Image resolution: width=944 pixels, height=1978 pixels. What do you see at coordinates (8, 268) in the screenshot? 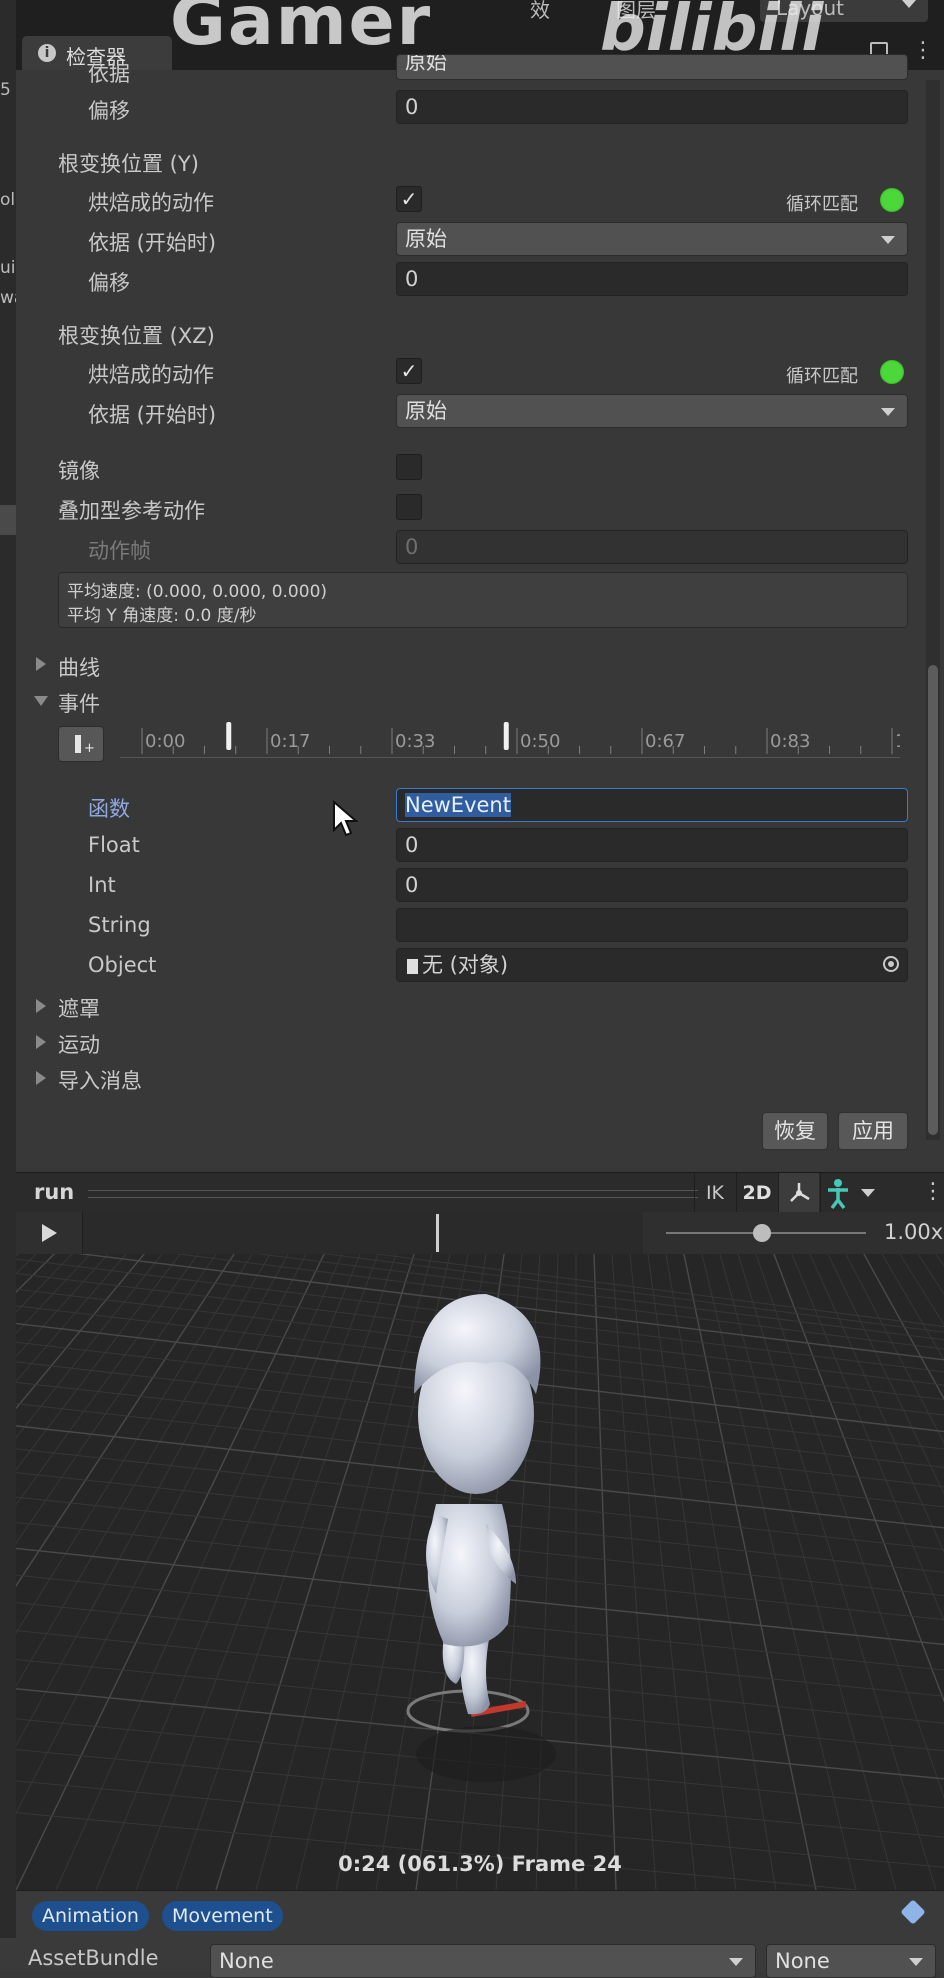
I see `left-strip-item: ui` at bounding box center [8, 268].